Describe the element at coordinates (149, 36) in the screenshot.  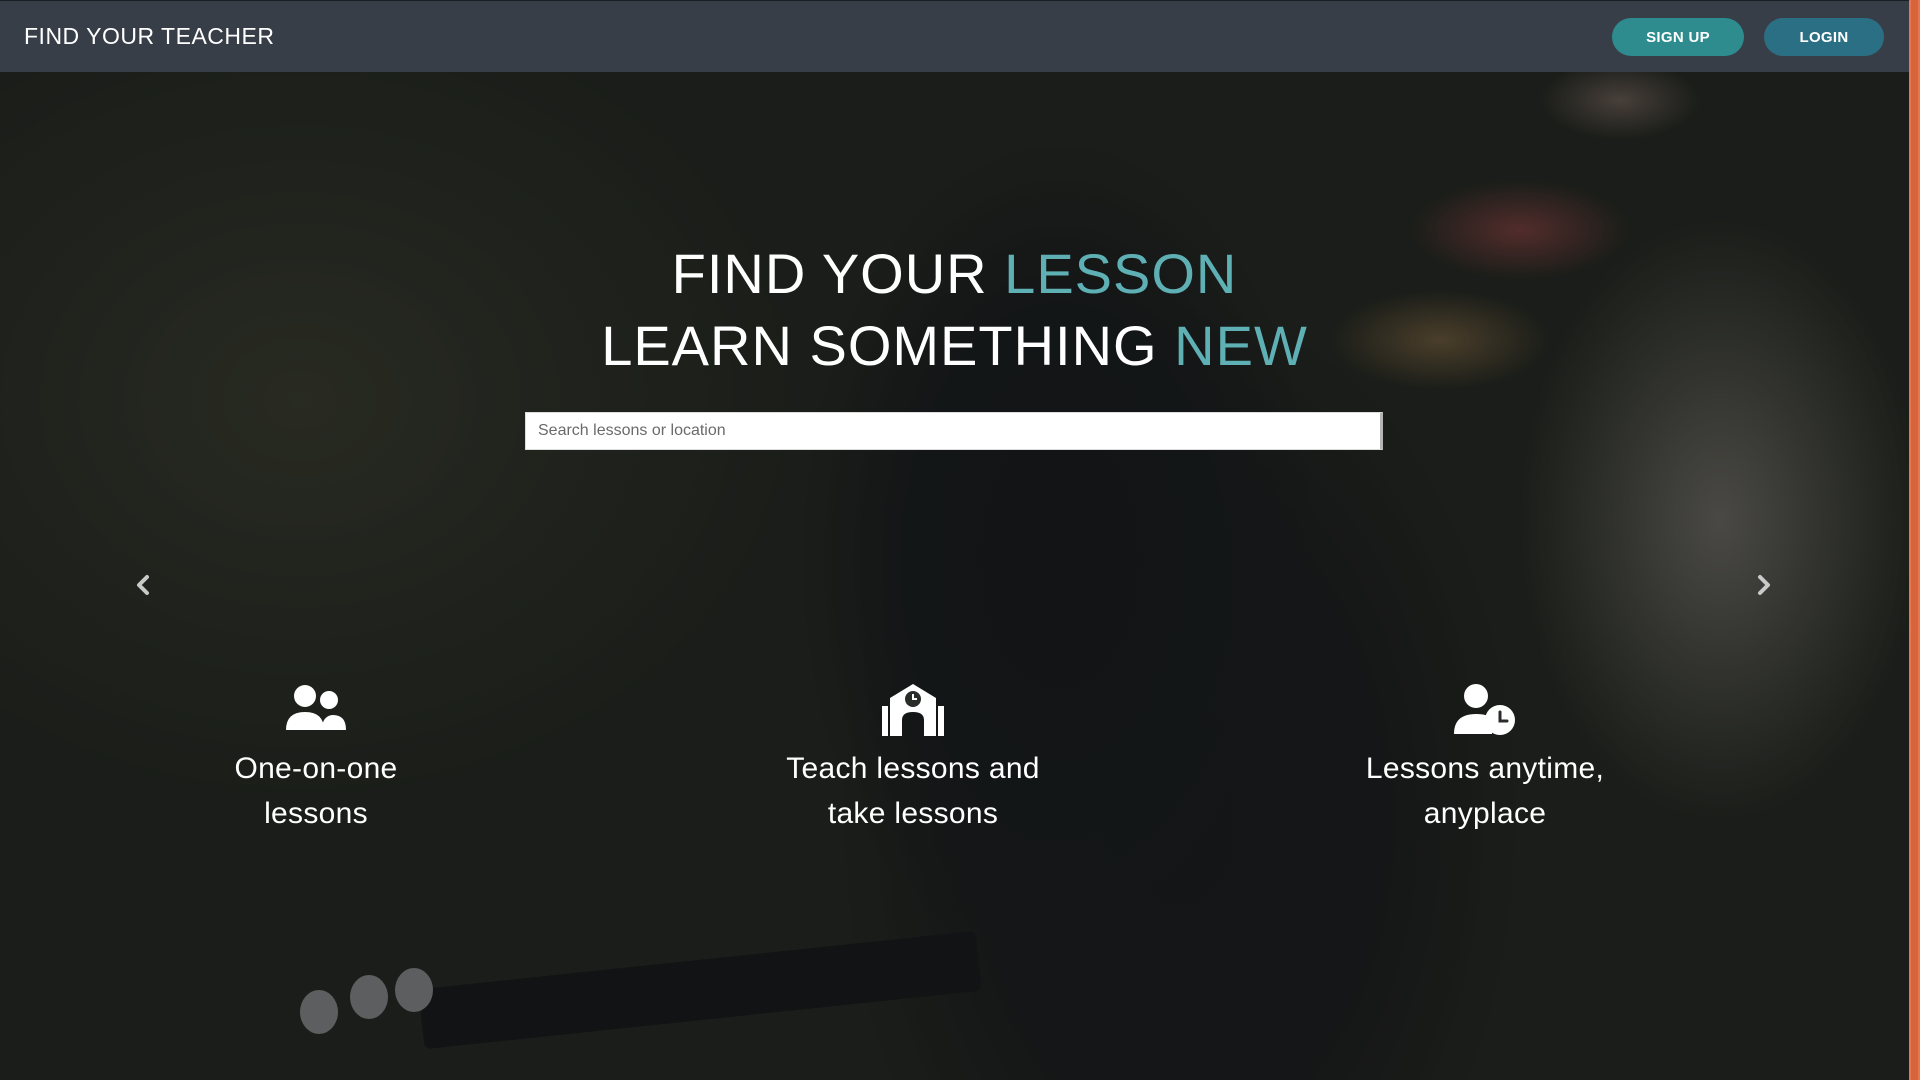
I see `brand-title: FIND YOUR TEACHER` at that location.